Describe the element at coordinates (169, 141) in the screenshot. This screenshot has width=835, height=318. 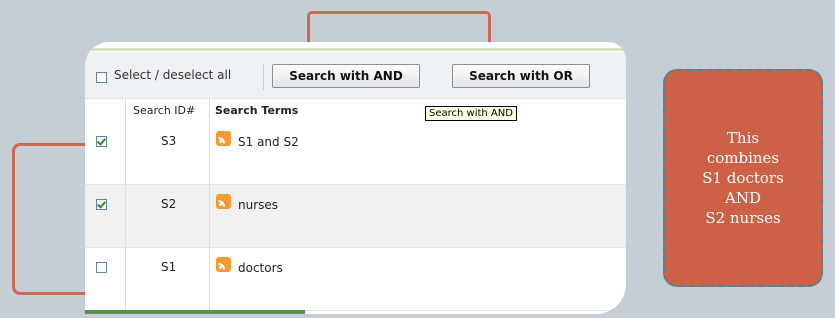
I see `search-id: S3` at that location.